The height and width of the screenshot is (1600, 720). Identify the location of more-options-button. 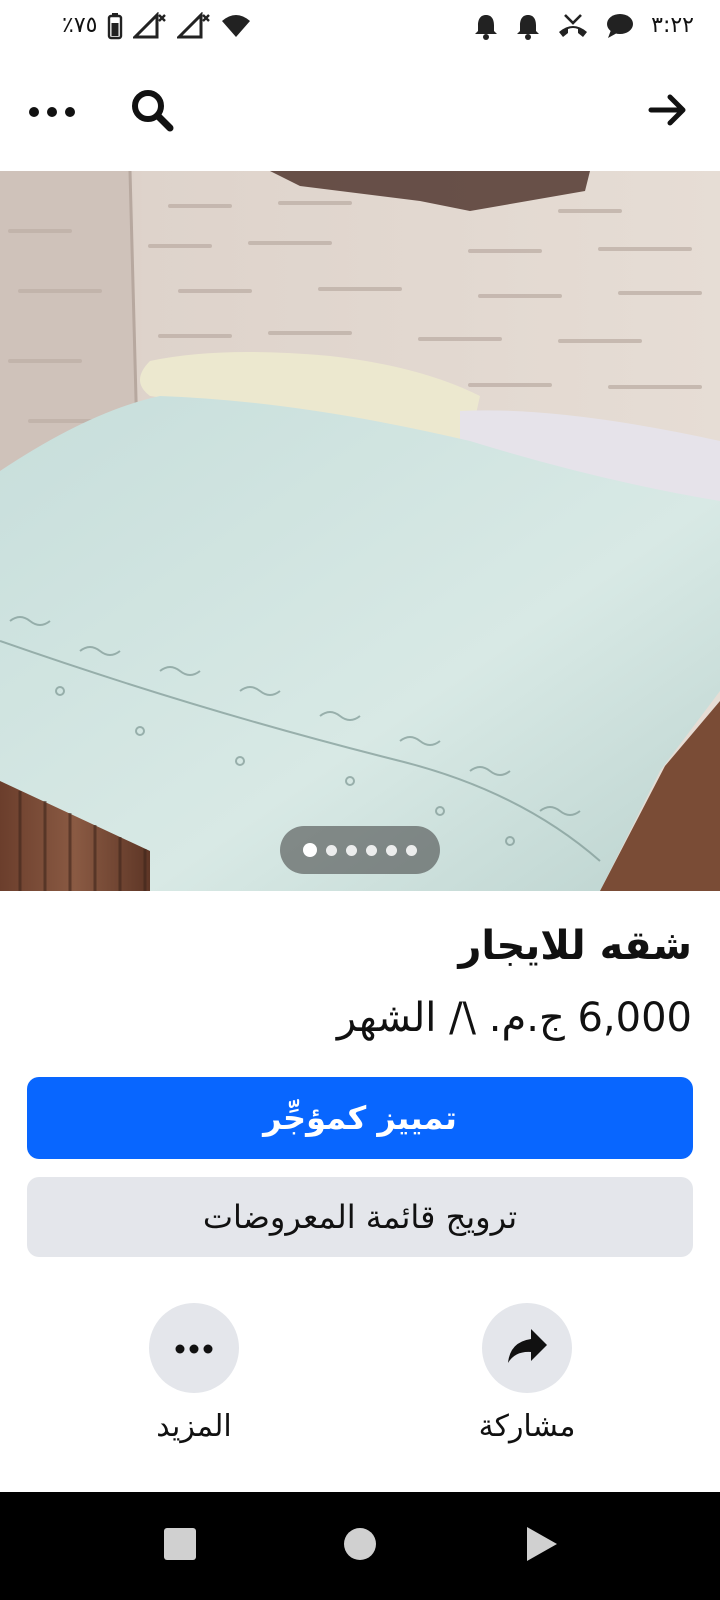
(52, 112).